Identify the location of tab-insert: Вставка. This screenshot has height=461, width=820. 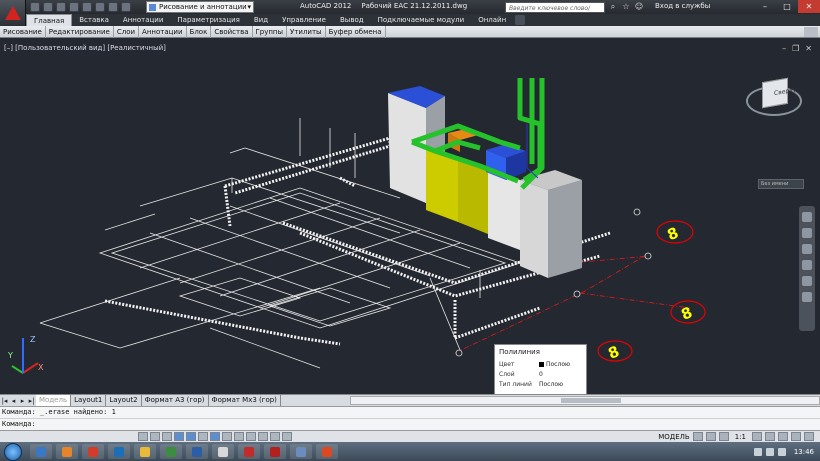
(94, 20).